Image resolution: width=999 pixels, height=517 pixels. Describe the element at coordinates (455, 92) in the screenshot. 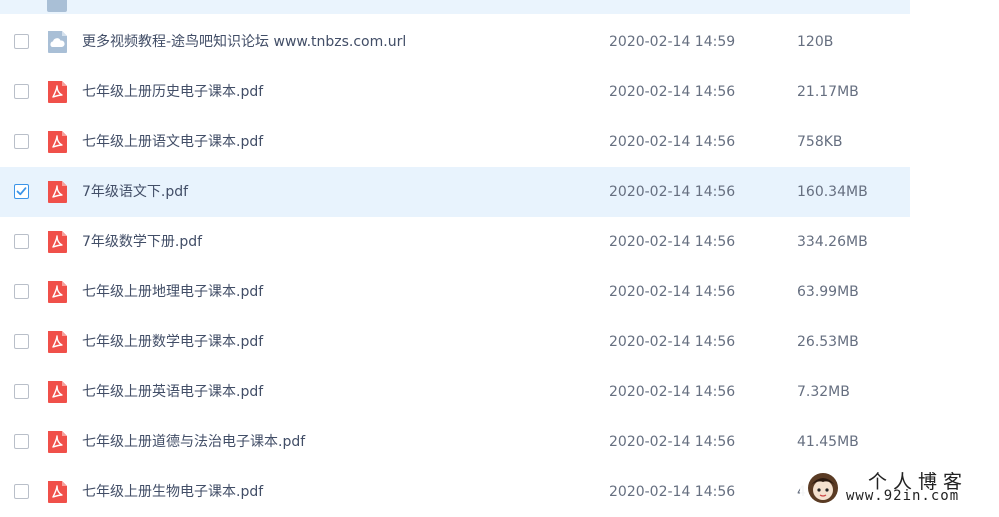

I see `file-row: 七年级上册历史电子课本.pdf 2020-02-14 14:56 21.17MB` at that location.